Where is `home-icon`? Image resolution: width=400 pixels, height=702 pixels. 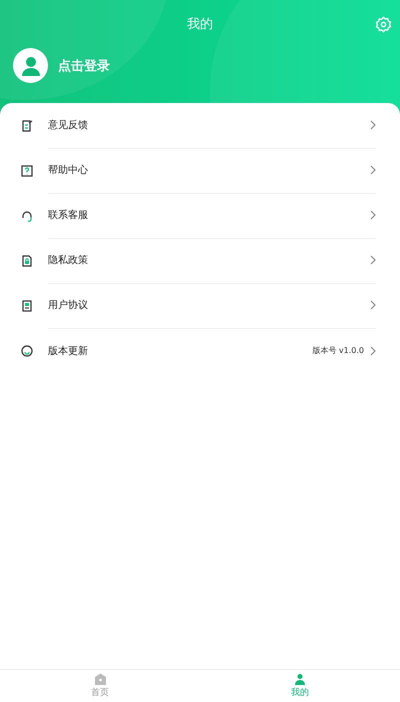 home-icon is located at coordinates (100, 679).